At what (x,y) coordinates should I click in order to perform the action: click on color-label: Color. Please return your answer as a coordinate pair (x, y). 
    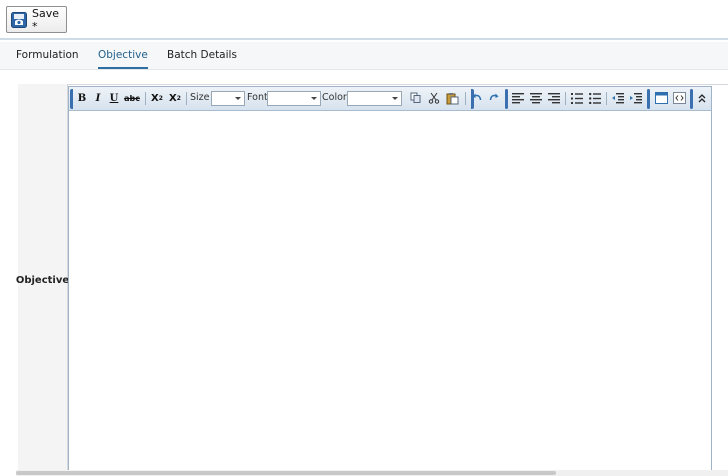
    Looking at the image, I should click on (334, 97).